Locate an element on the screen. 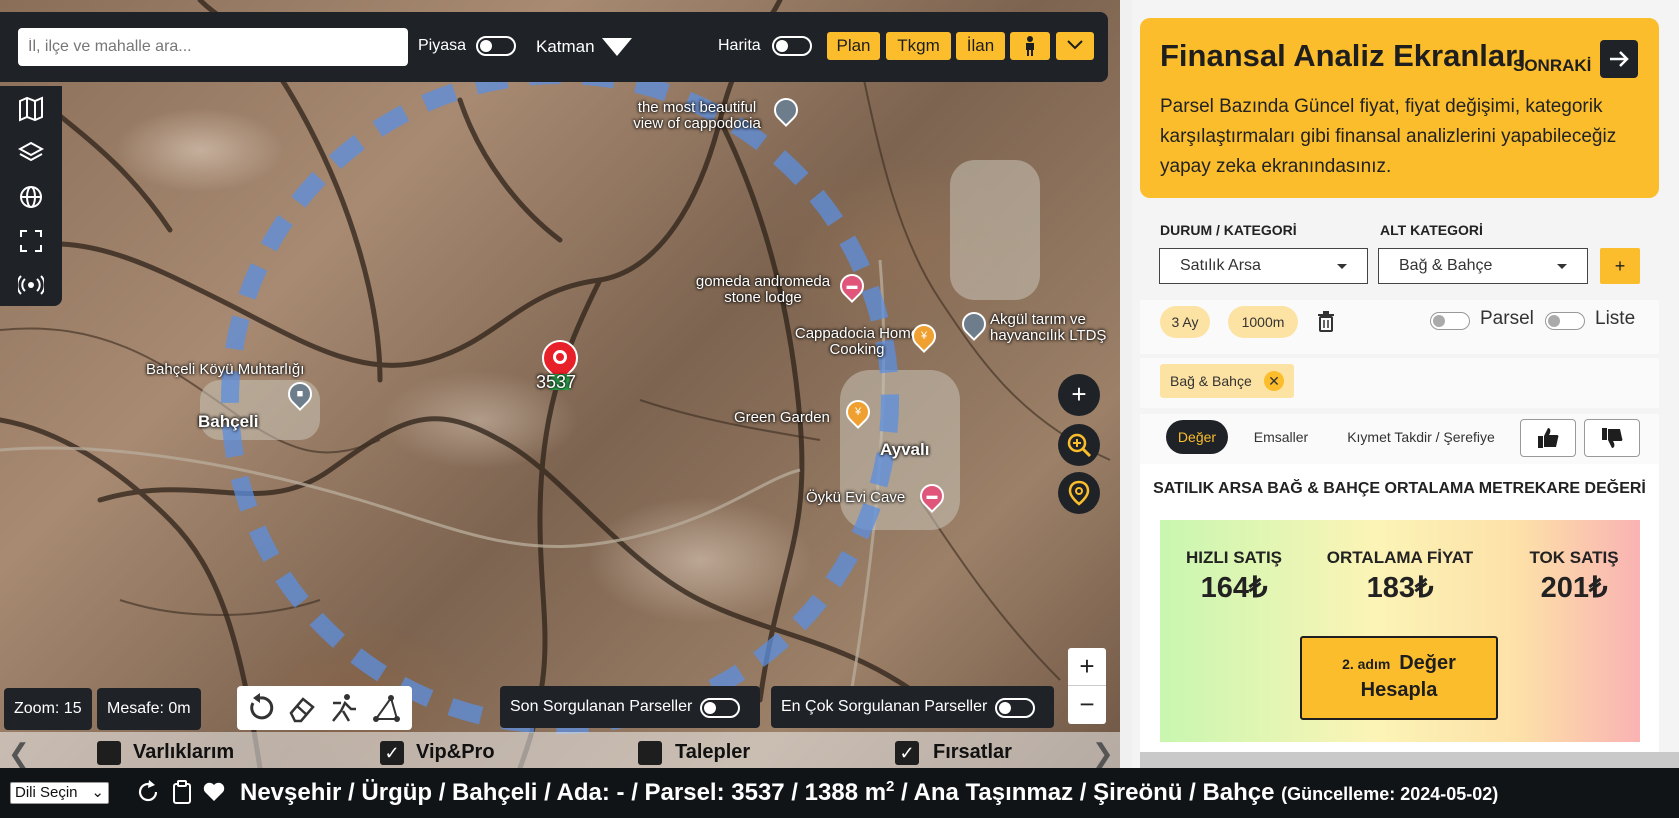 The height and width of the screenshot is (818, 1679). location-pin-icon is located at coordinates (1079, 493).